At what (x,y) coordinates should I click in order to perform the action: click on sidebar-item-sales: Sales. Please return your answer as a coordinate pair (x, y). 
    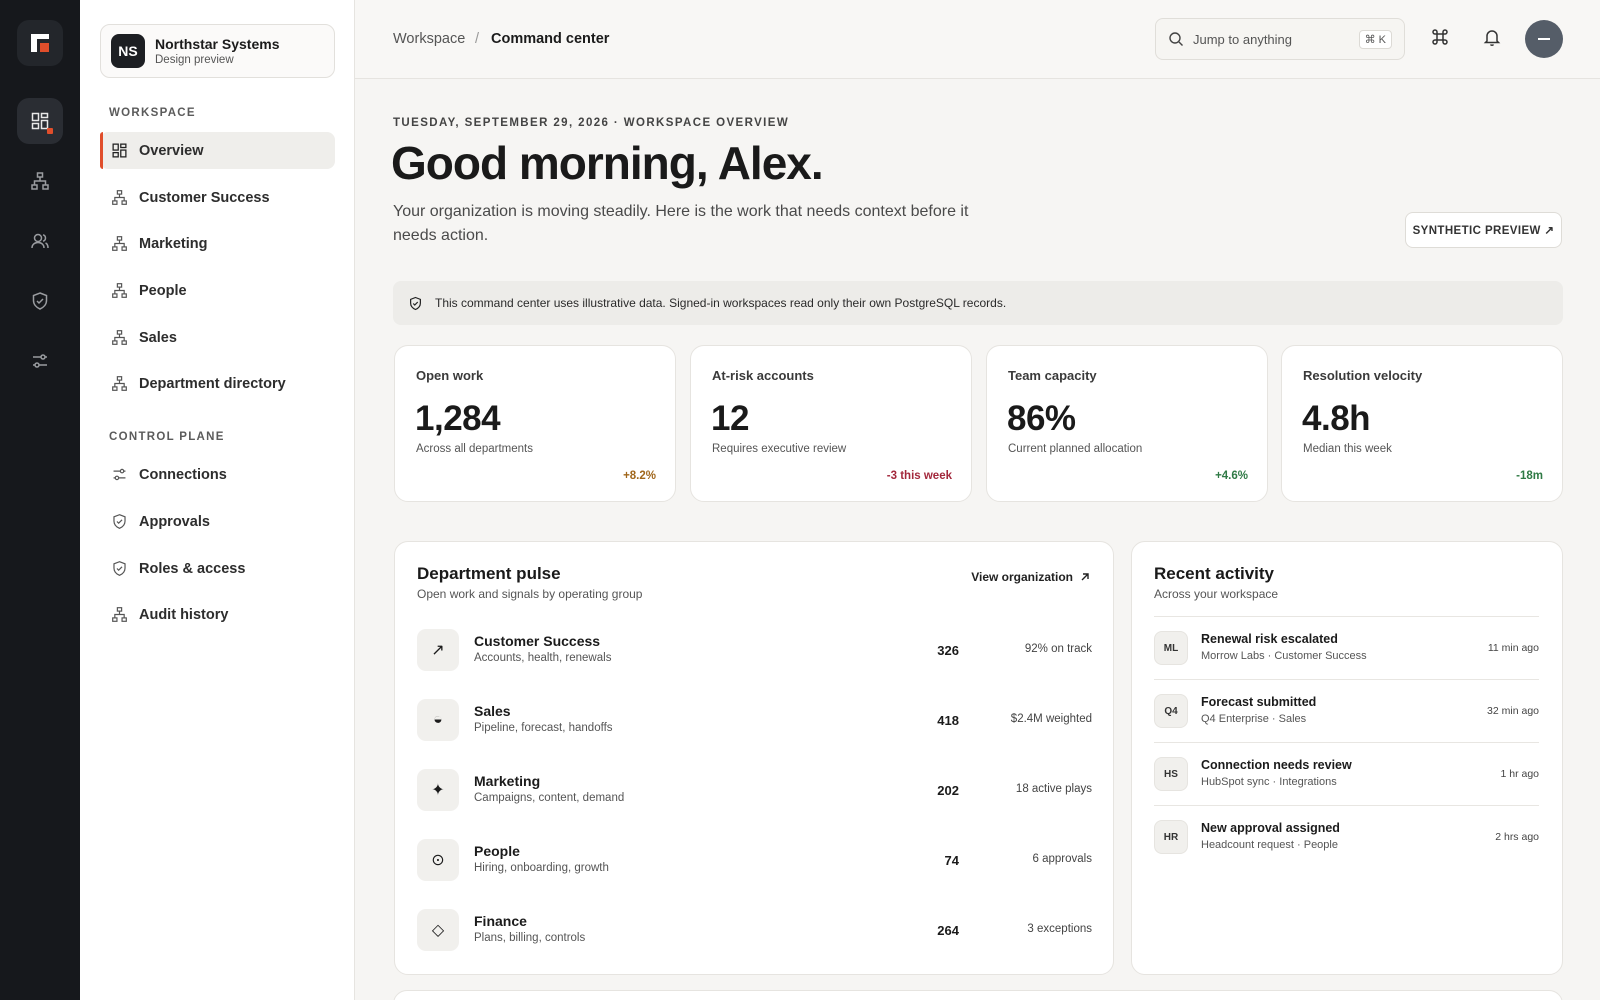
    Looking at the image, I should click on (217, 337).